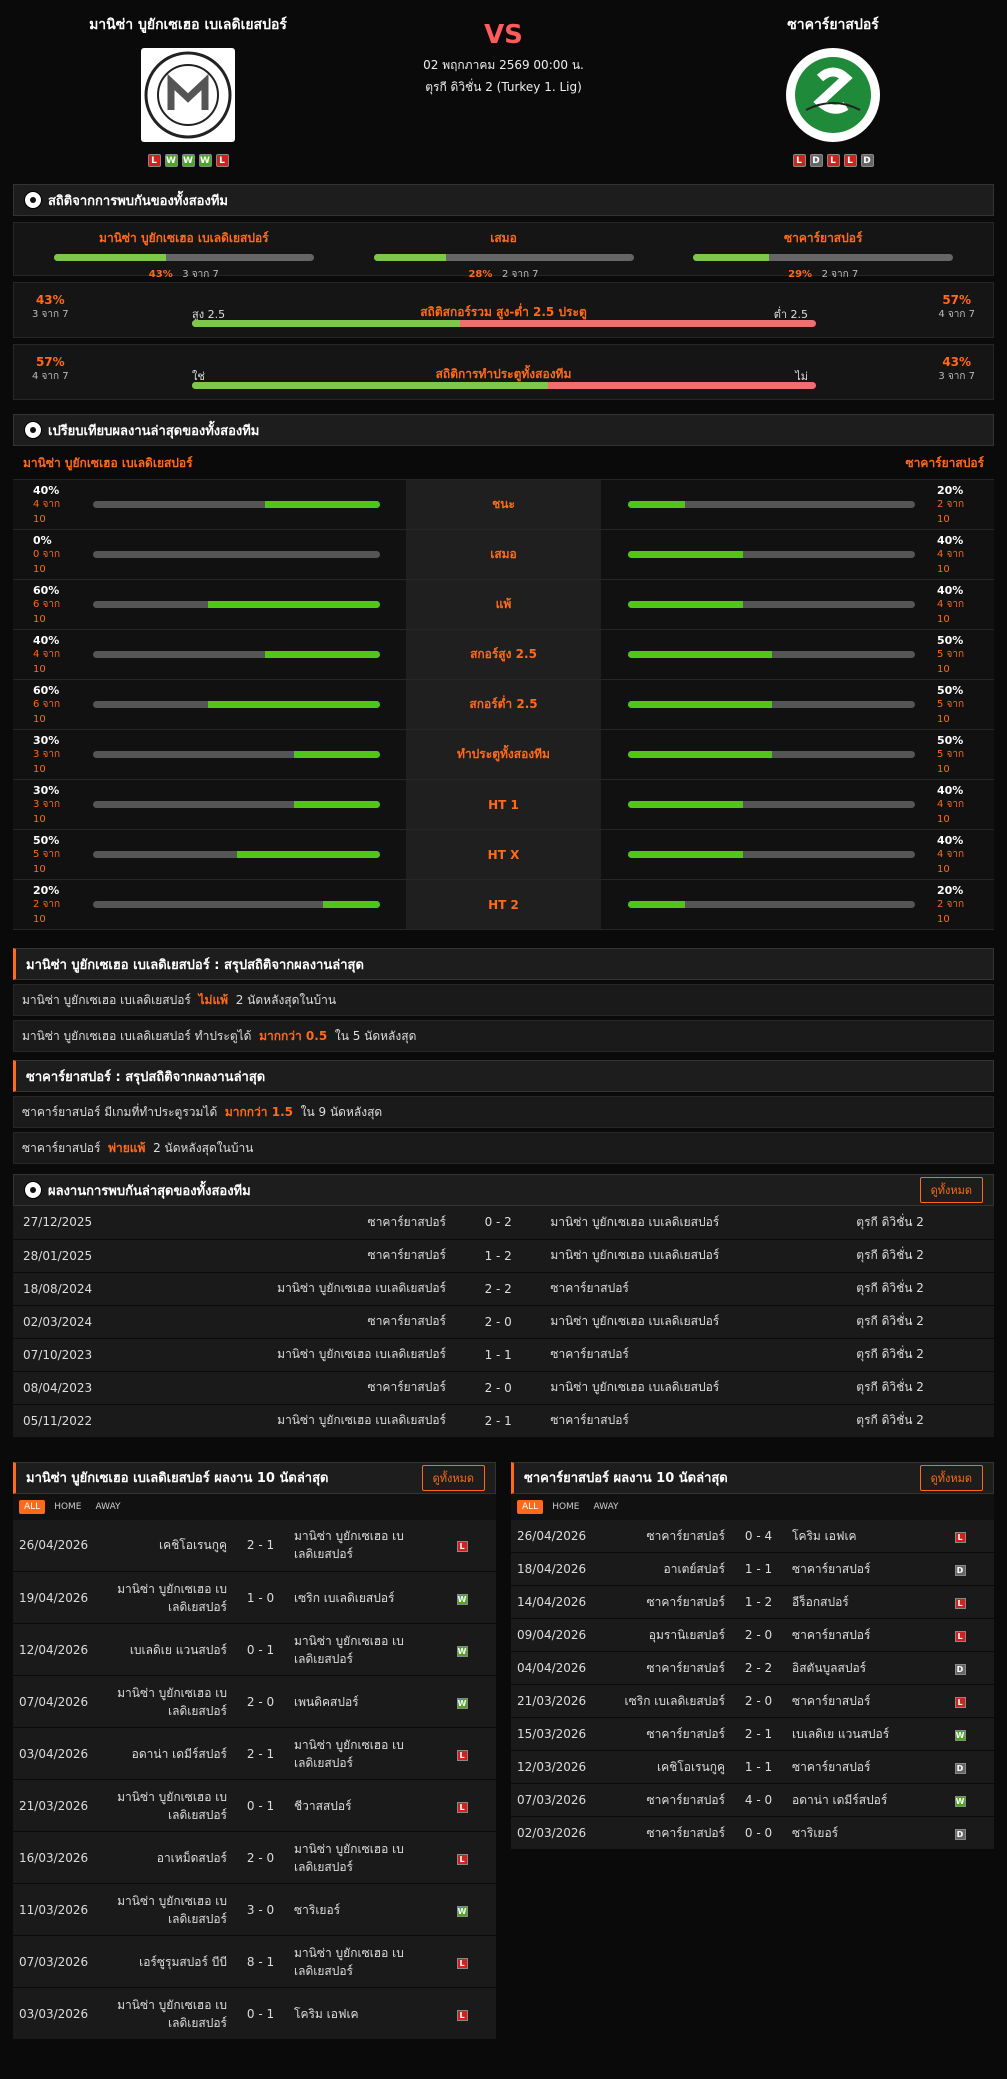 This screenshot has height=2079, width=1007. What do you see at coordinates (758, 1536) in the screenshot?
I see `score: 0 - 4` at bounding box center [758, 1536].